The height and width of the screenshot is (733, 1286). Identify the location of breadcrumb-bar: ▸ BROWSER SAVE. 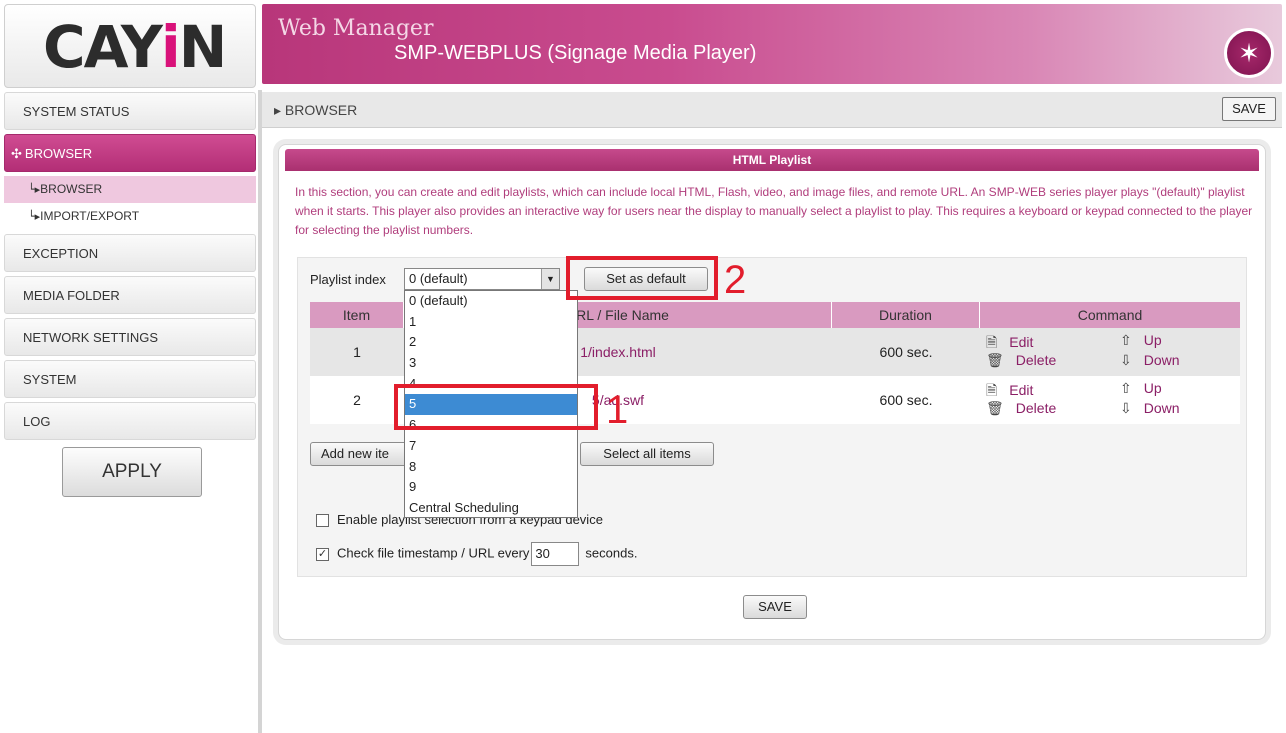
(772, 110).